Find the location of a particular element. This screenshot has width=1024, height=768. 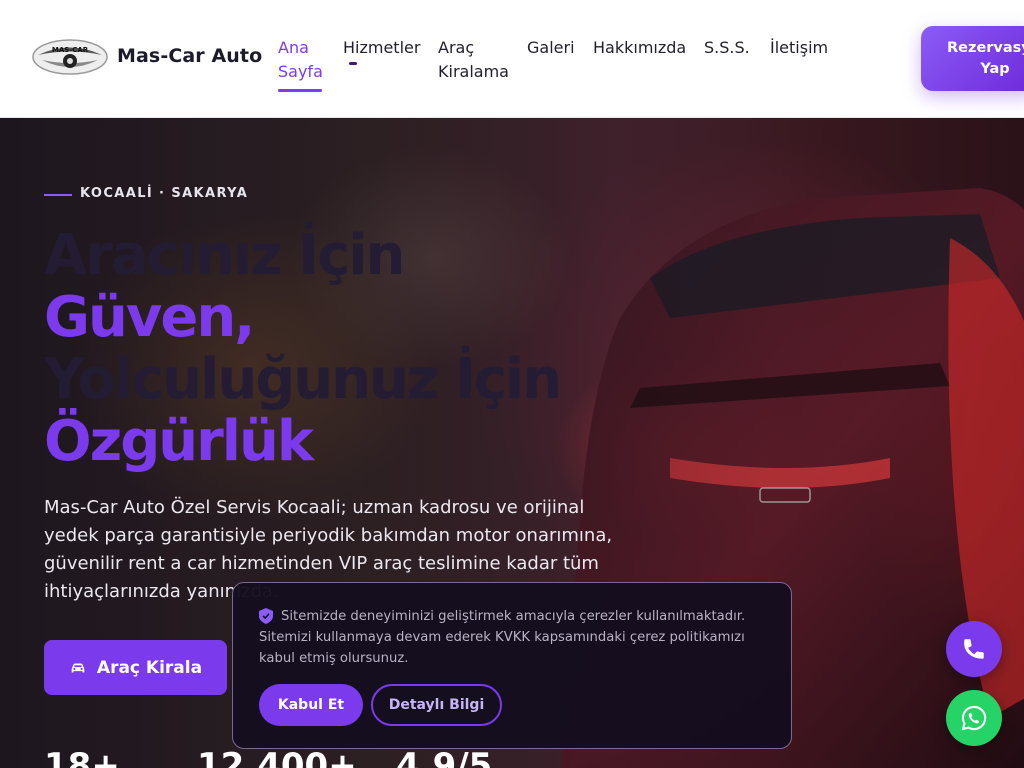

nav-label: S.S.S. is located at coordinates (727, 47).